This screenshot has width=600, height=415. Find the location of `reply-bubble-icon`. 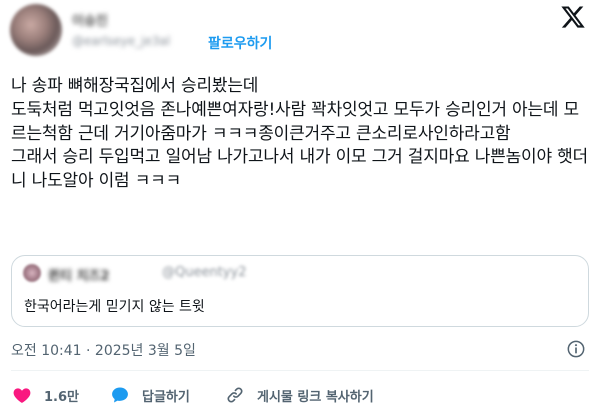

reply-bubble-icon is located at coordinates (120, 395).